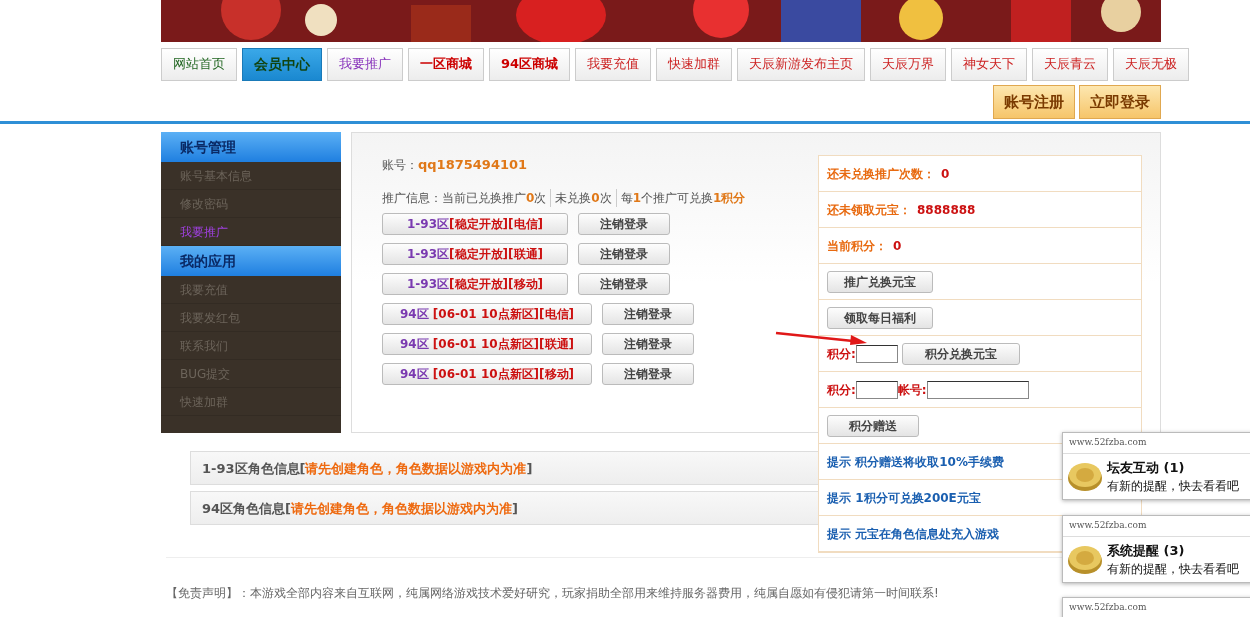 This screenshot has height=617, width=1250. Describe the element at coordinates (251, 261) in the screenshot. I see `sidebar-heading: 我的应用` at that location.